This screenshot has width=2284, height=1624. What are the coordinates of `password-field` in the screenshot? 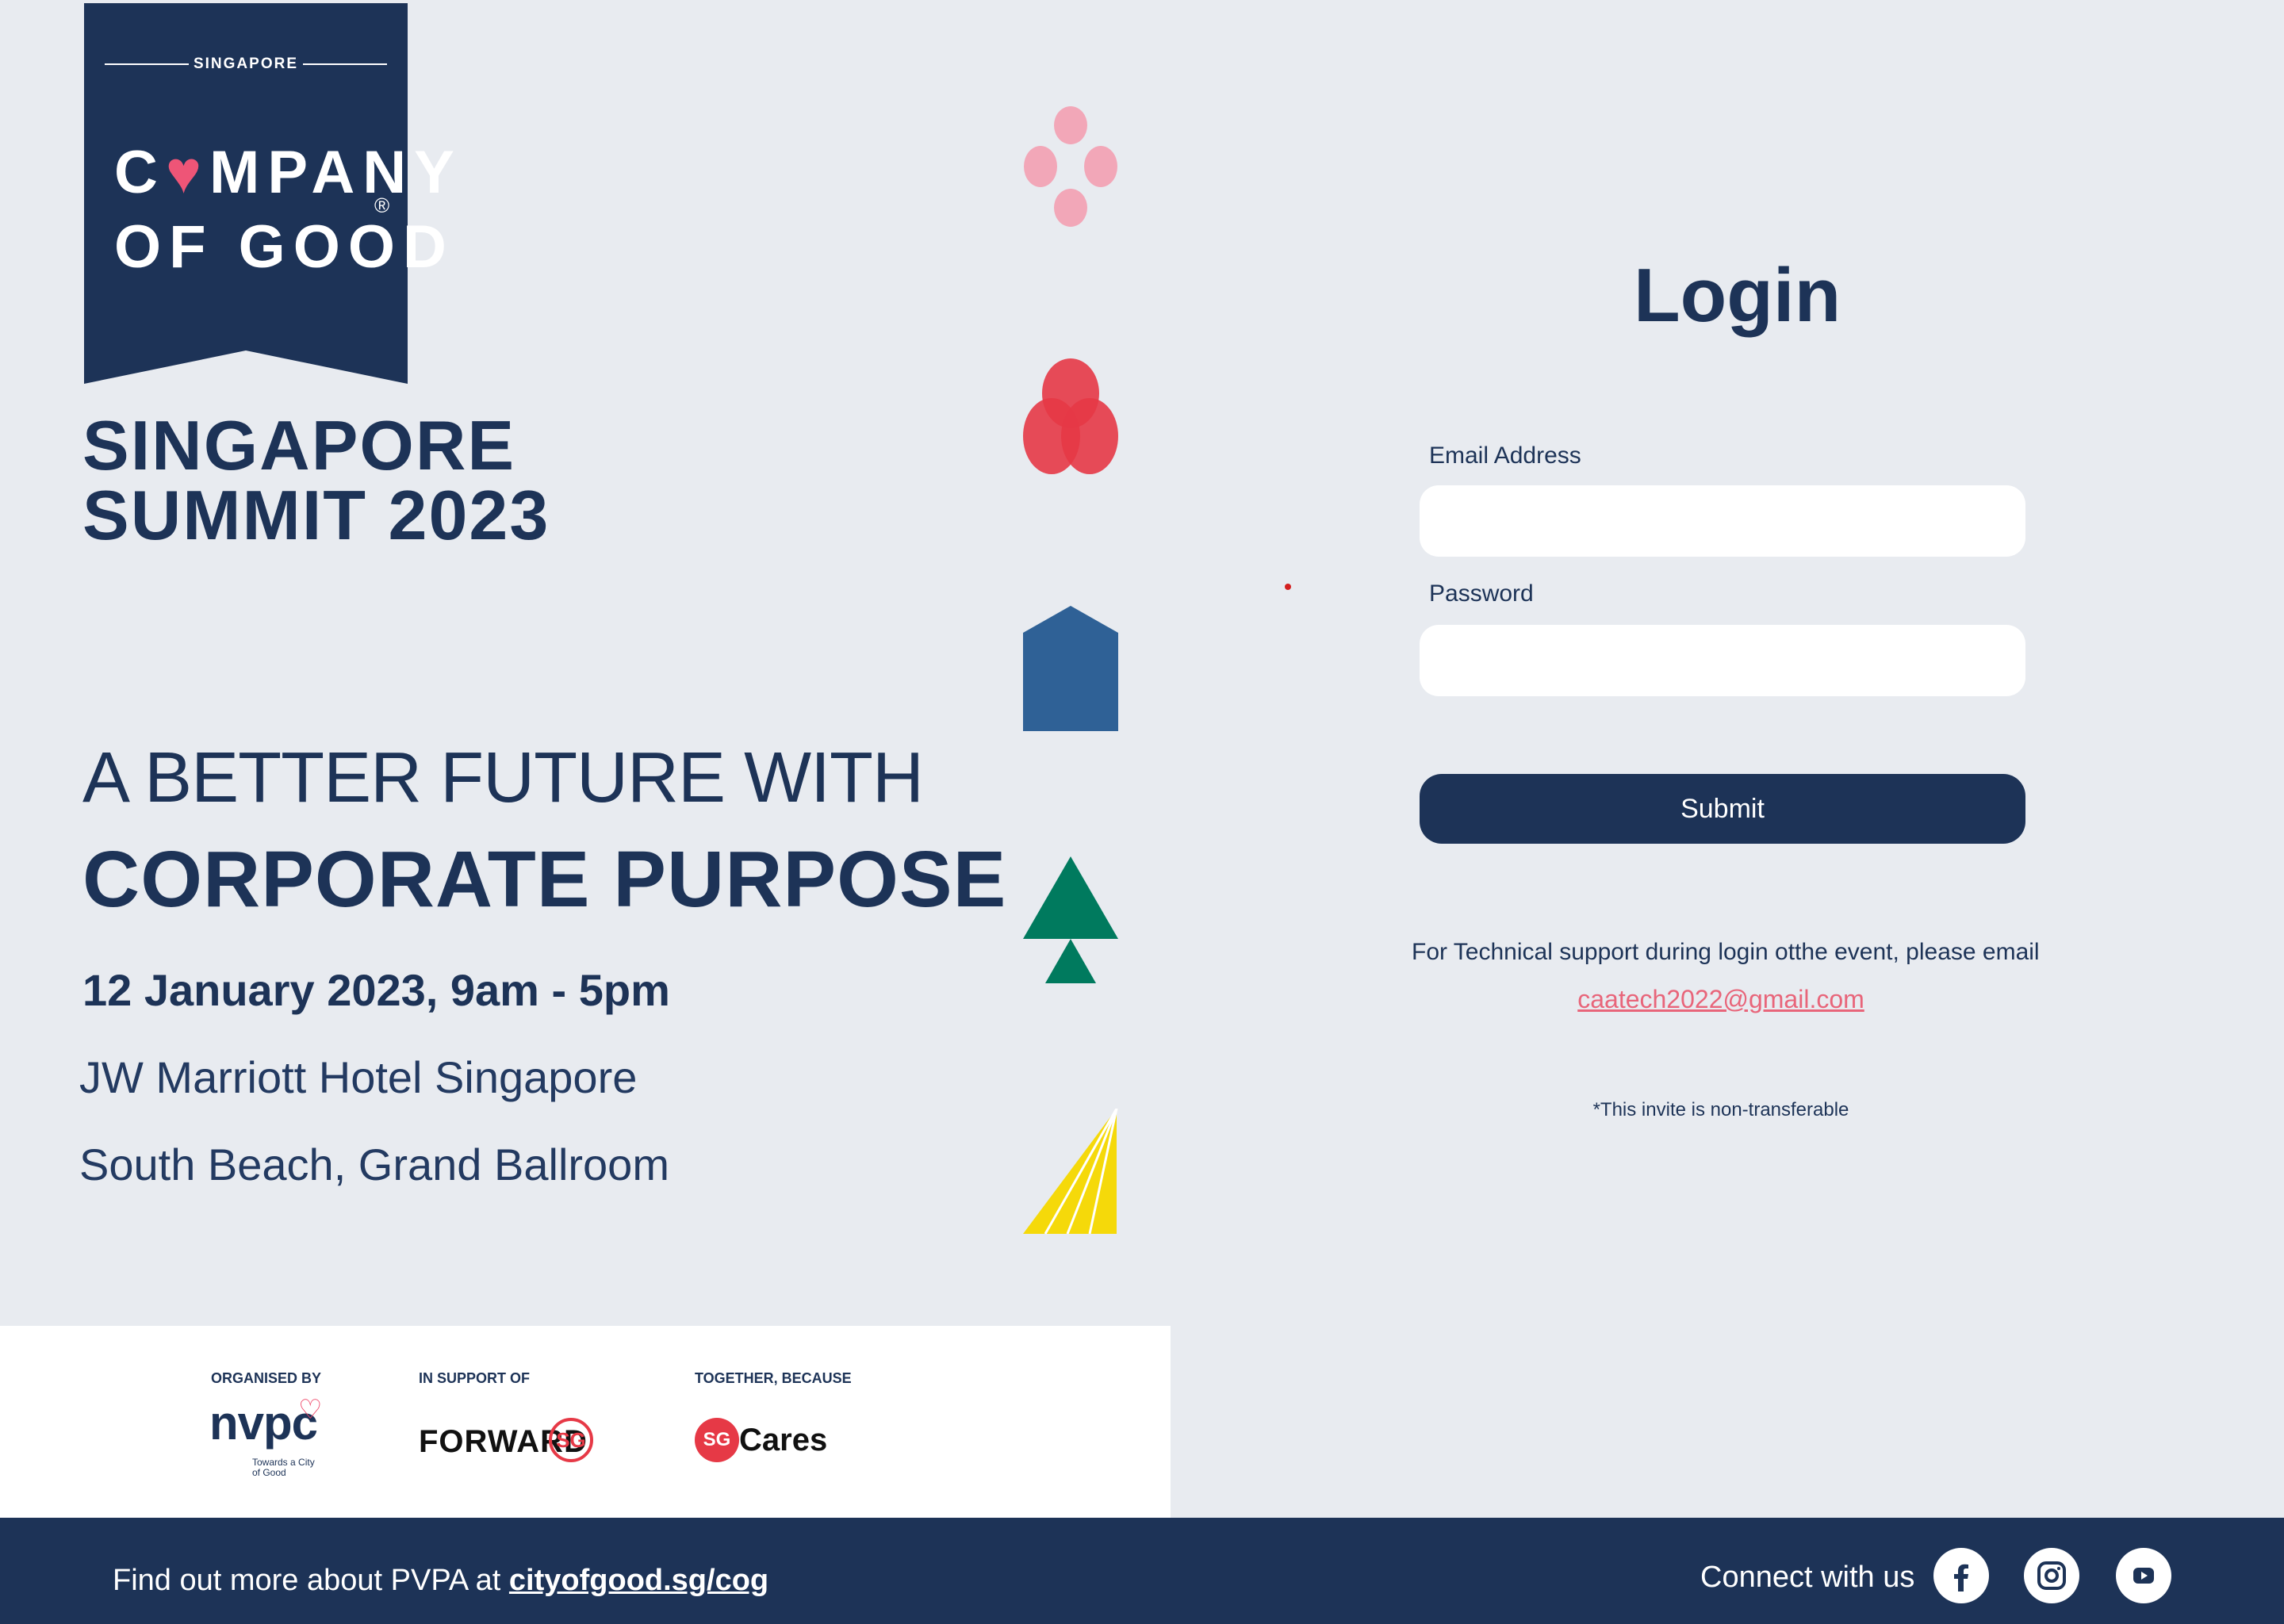 It's located at (1722, 660).